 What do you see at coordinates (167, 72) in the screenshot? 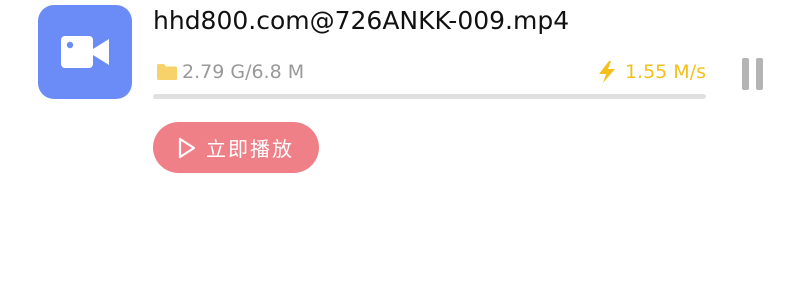
I see `folder-icon` at bounding box center [167, 72].